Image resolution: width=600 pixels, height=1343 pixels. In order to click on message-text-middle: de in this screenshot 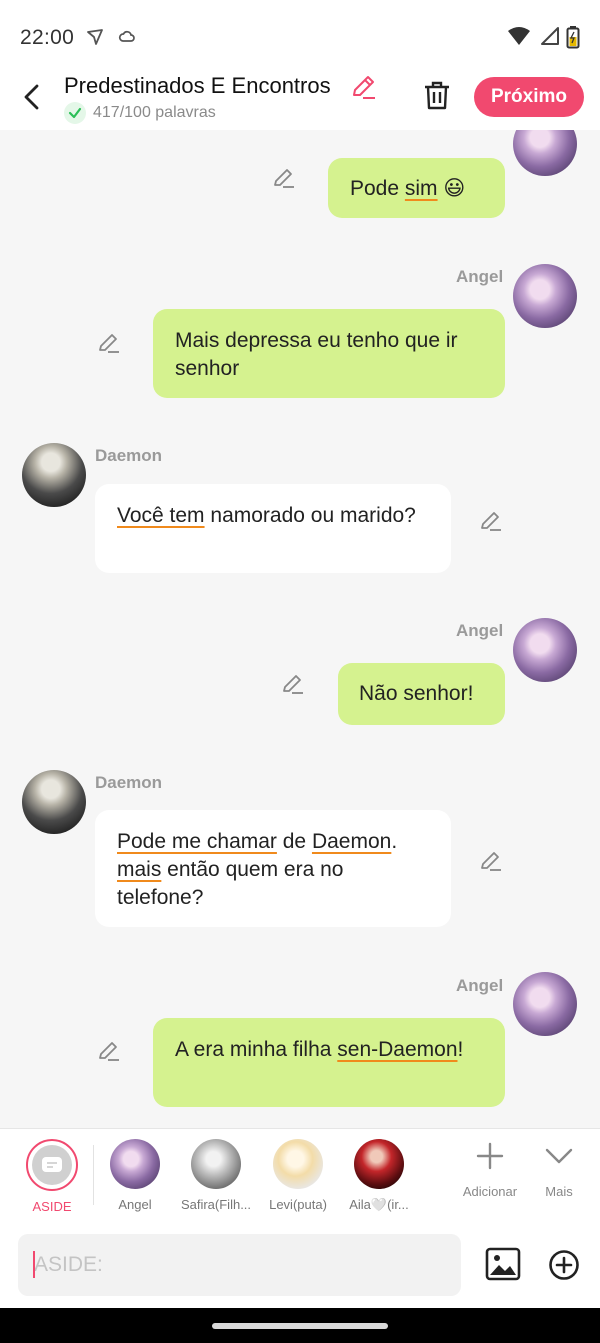, I will do `click(294, 841)`.